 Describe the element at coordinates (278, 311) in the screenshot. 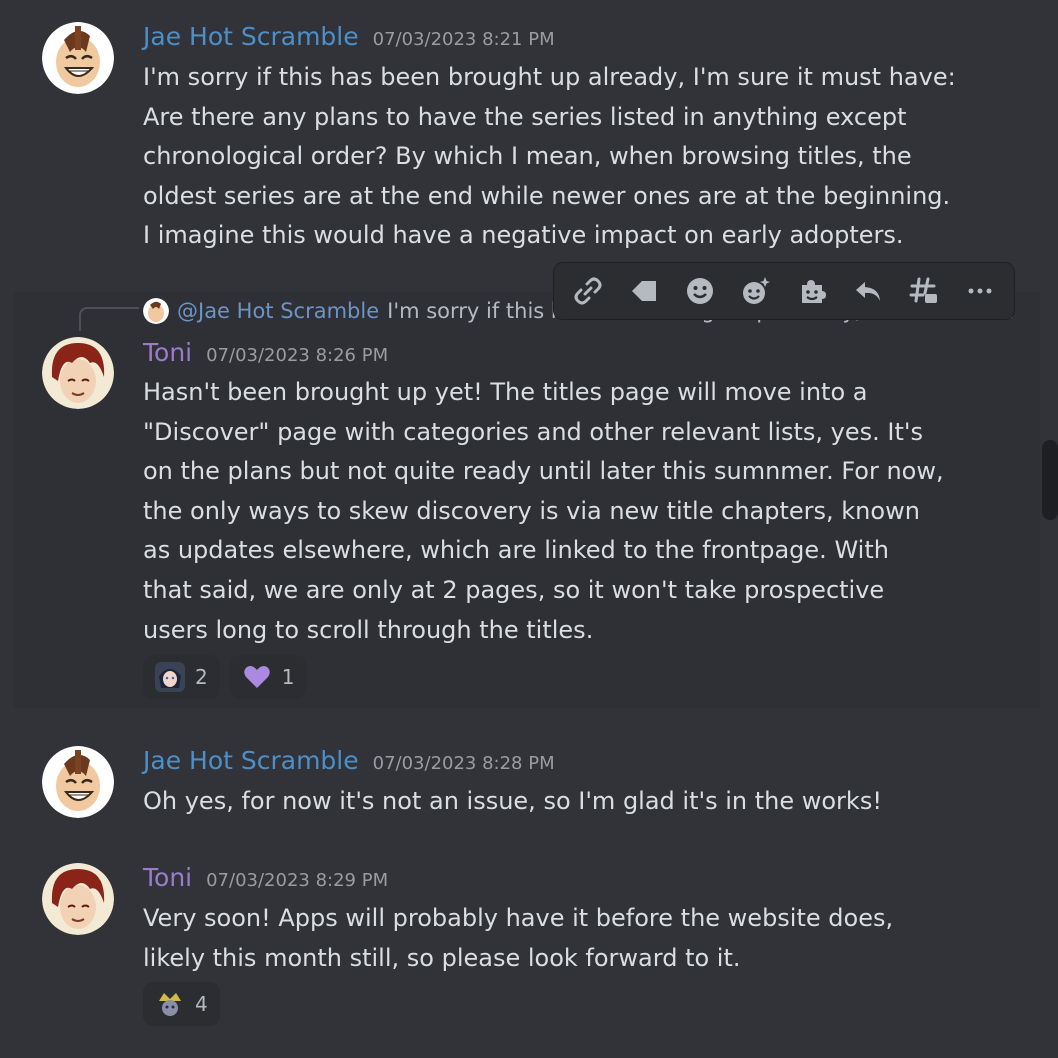

I see `reply-mention: @Jae Hot Scramble` at that location.